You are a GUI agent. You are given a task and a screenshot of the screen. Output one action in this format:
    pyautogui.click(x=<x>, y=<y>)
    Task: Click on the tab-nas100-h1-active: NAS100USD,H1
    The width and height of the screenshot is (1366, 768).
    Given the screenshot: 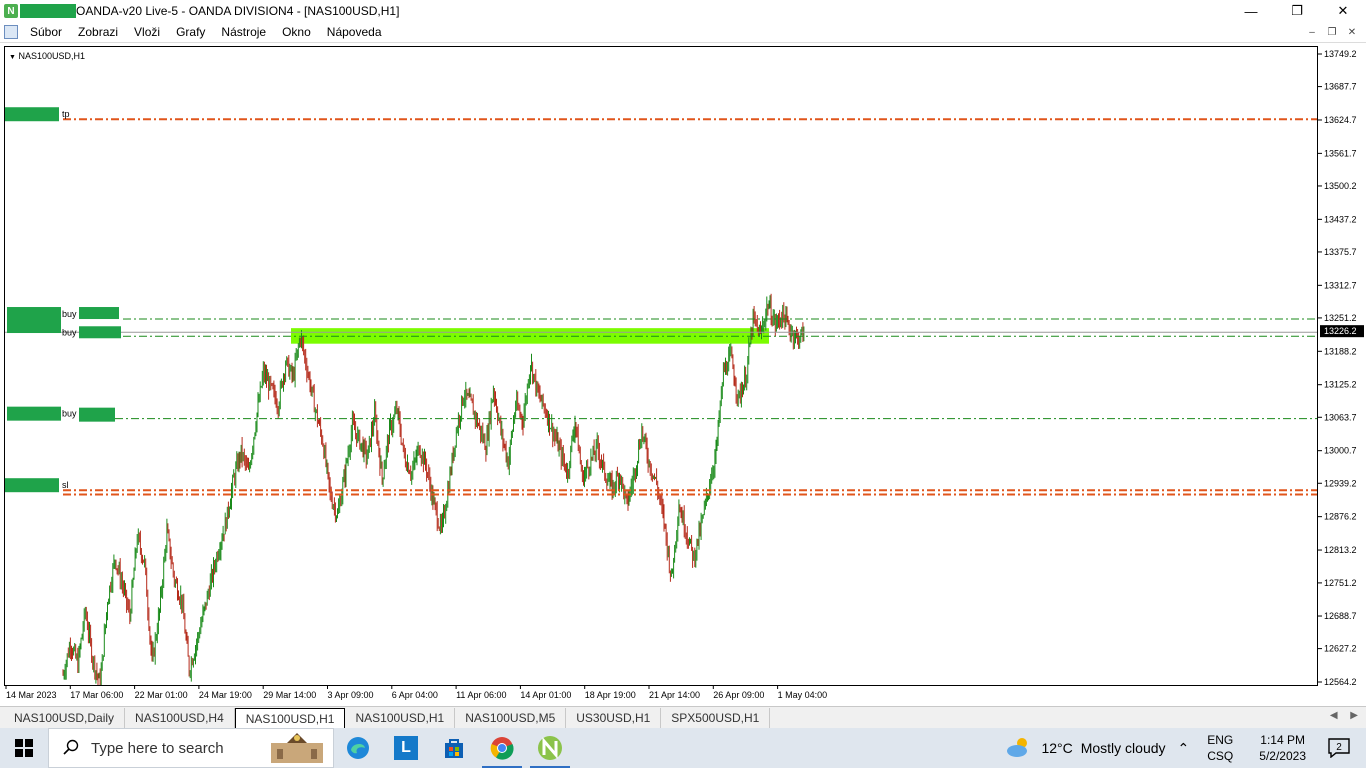 What is the action you would take?
    pyautogui.click(x=290, y=718)
    